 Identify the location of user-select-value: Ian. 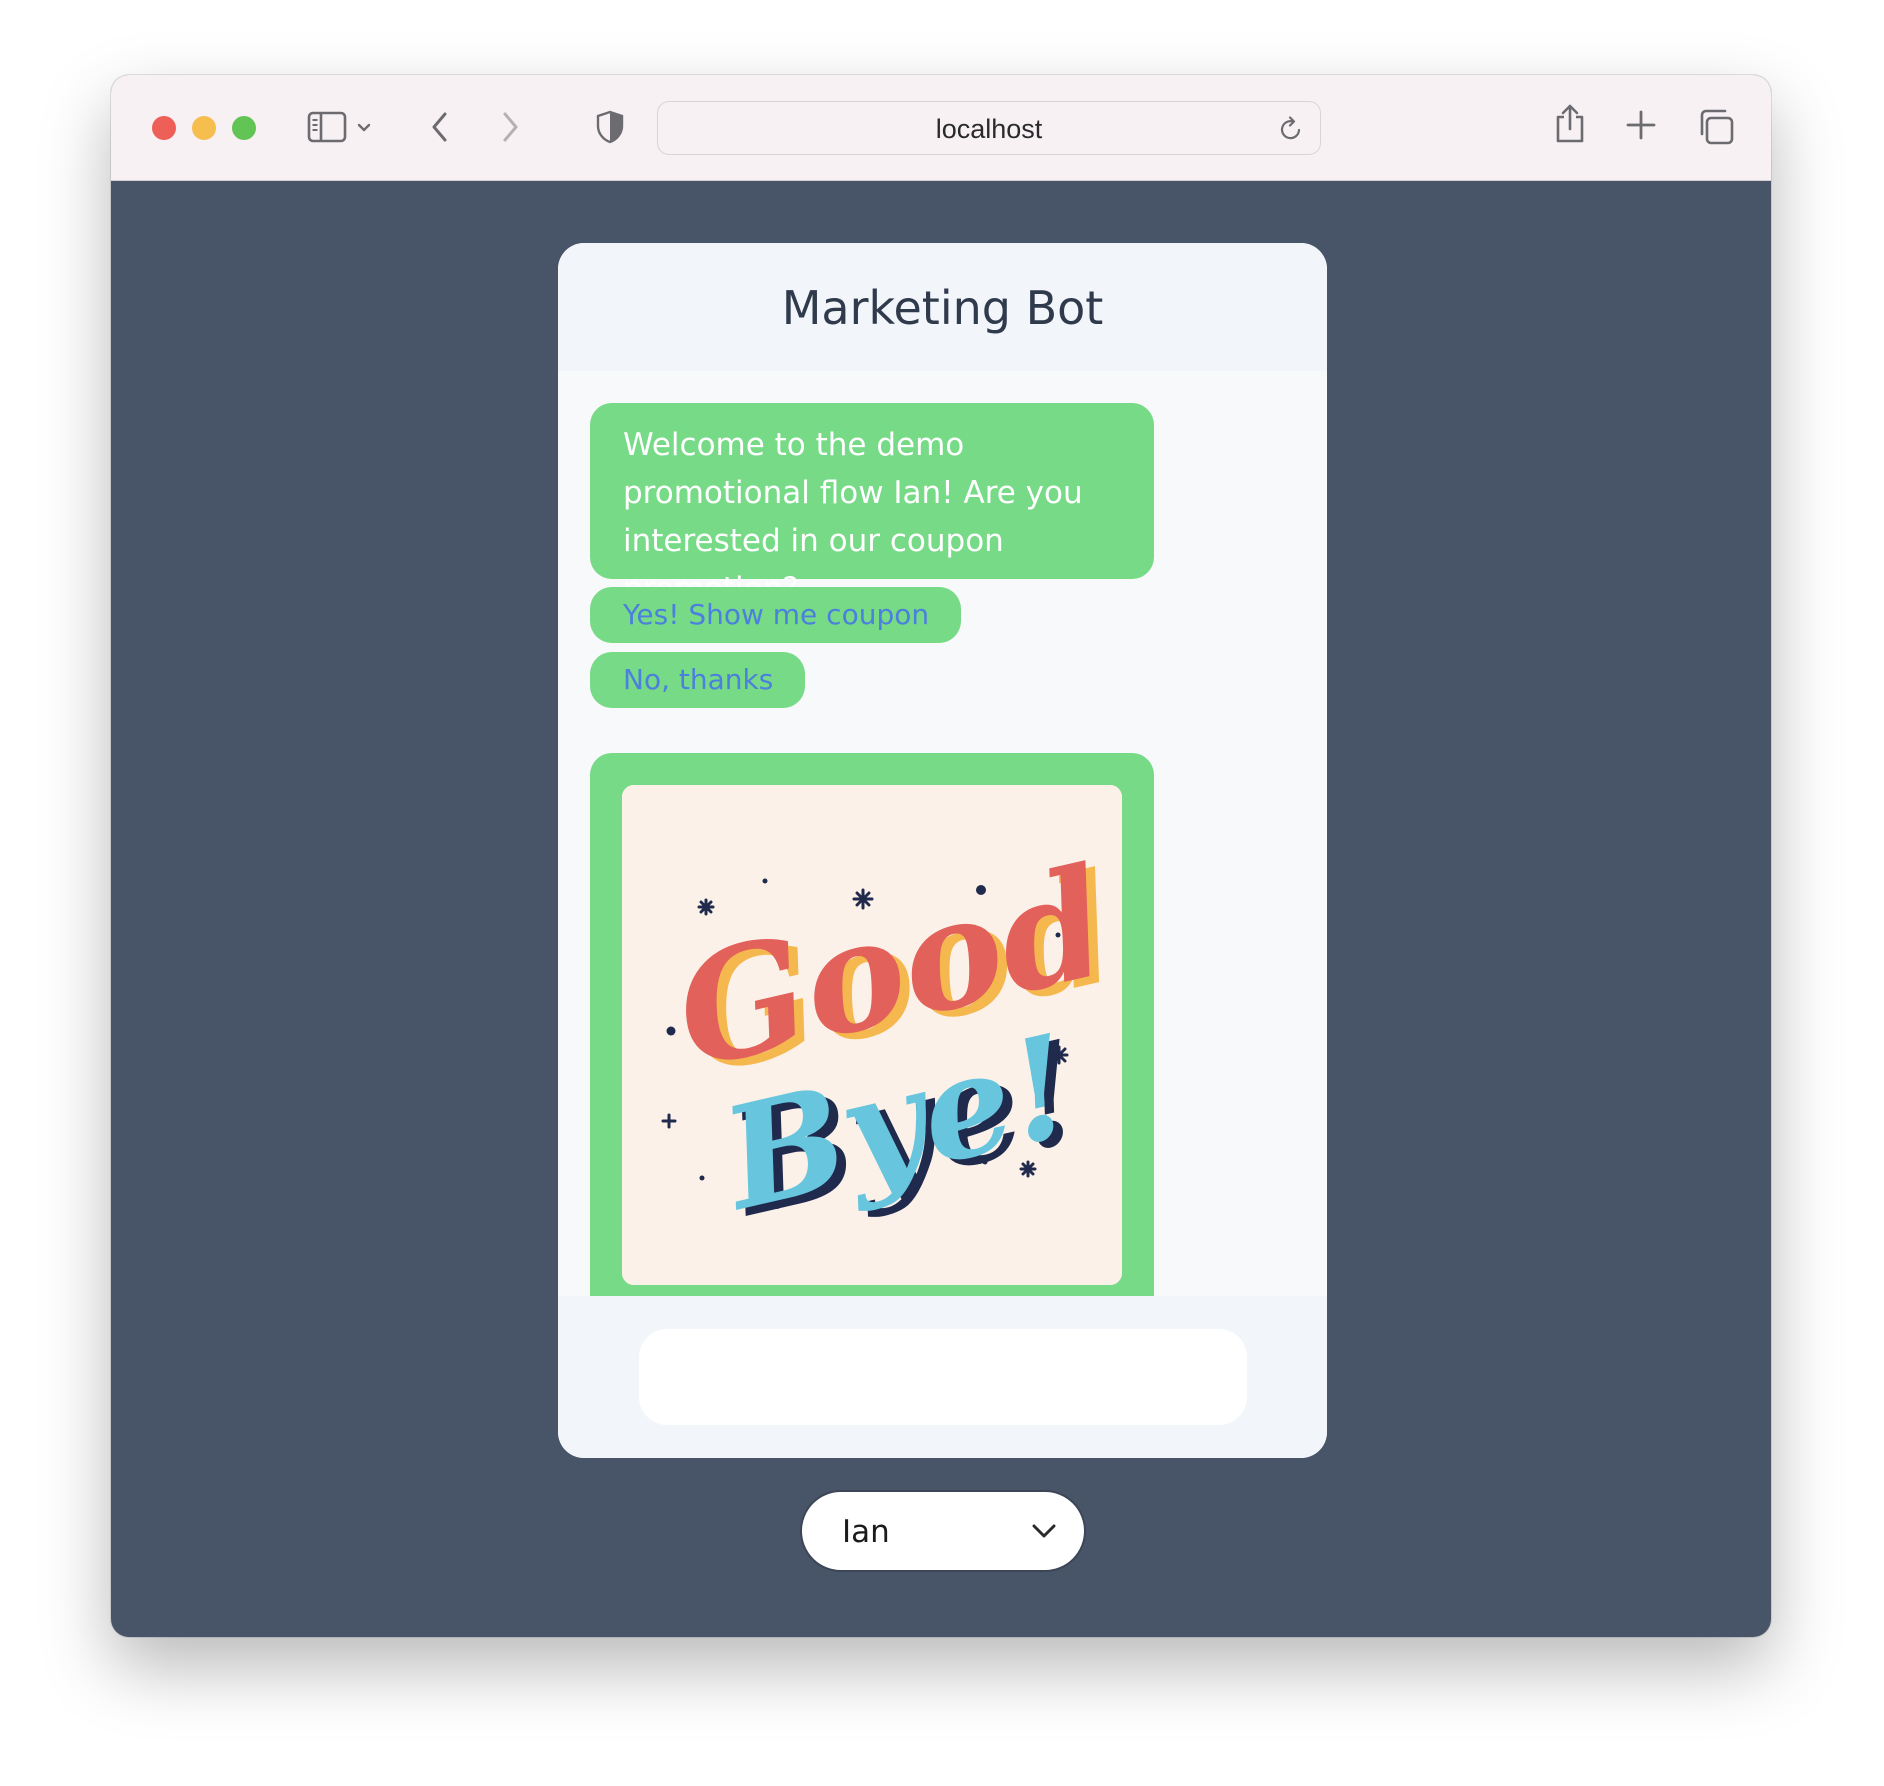
(866, 1532).